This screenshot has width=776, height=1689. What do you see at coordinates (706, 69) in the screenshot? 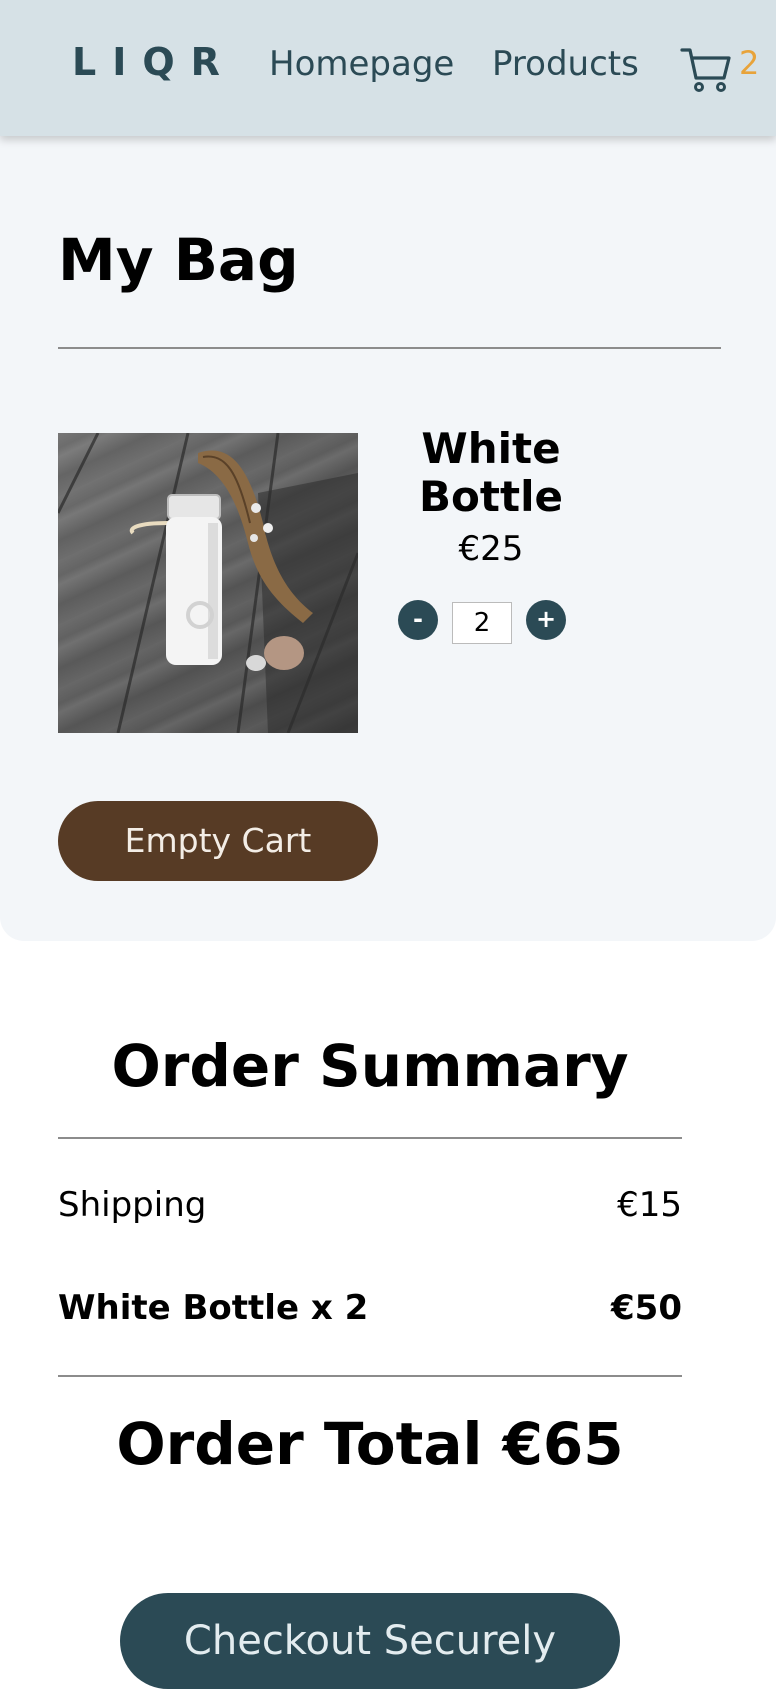
I see `shopping-cart-icon` at bounding box center [706, 69].